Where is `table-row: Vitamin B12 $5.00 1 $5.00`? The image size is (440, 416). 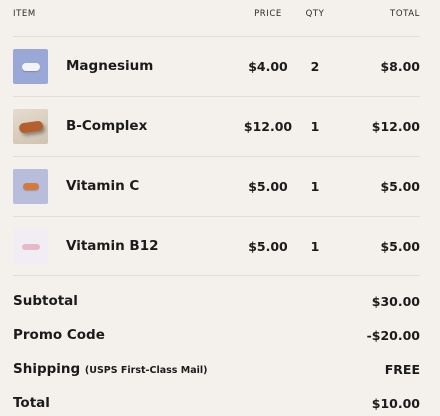
table-row: Vitamin B12 $5.00 1 $5.00 is located at coordinates (216, 246).